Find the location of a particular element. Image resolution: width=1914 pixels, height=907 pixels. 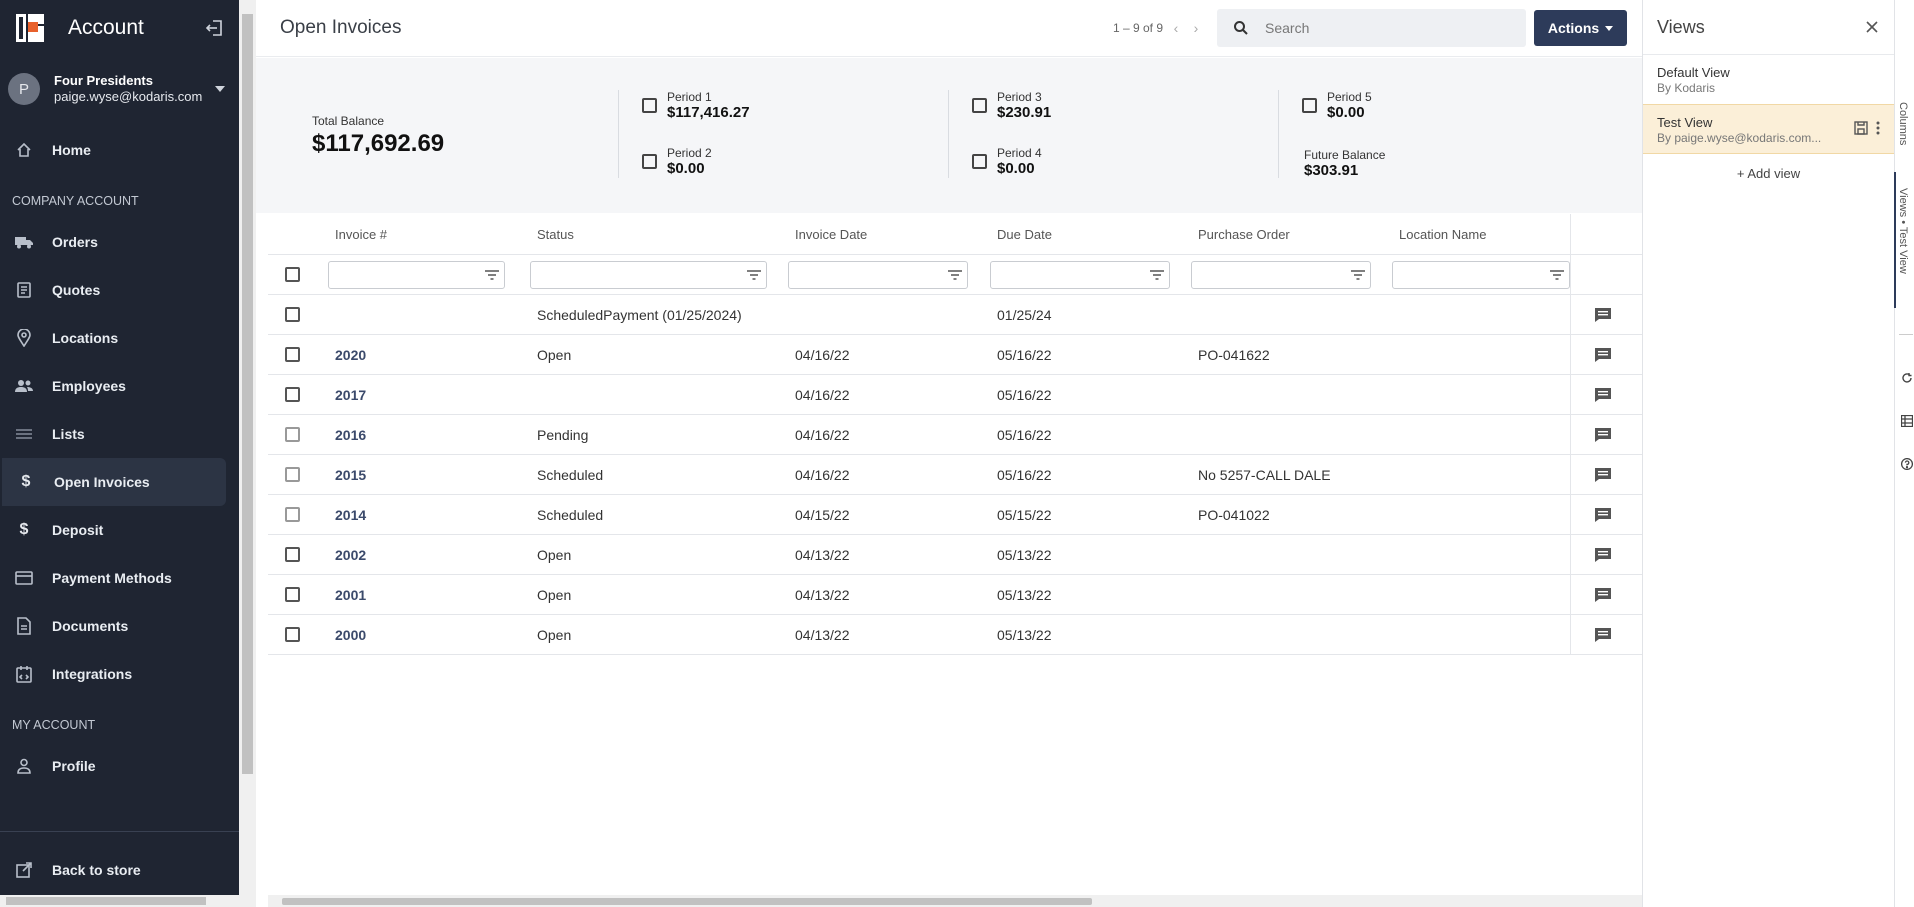

invoice-link: 2020 is located at coordinates (350, 355).